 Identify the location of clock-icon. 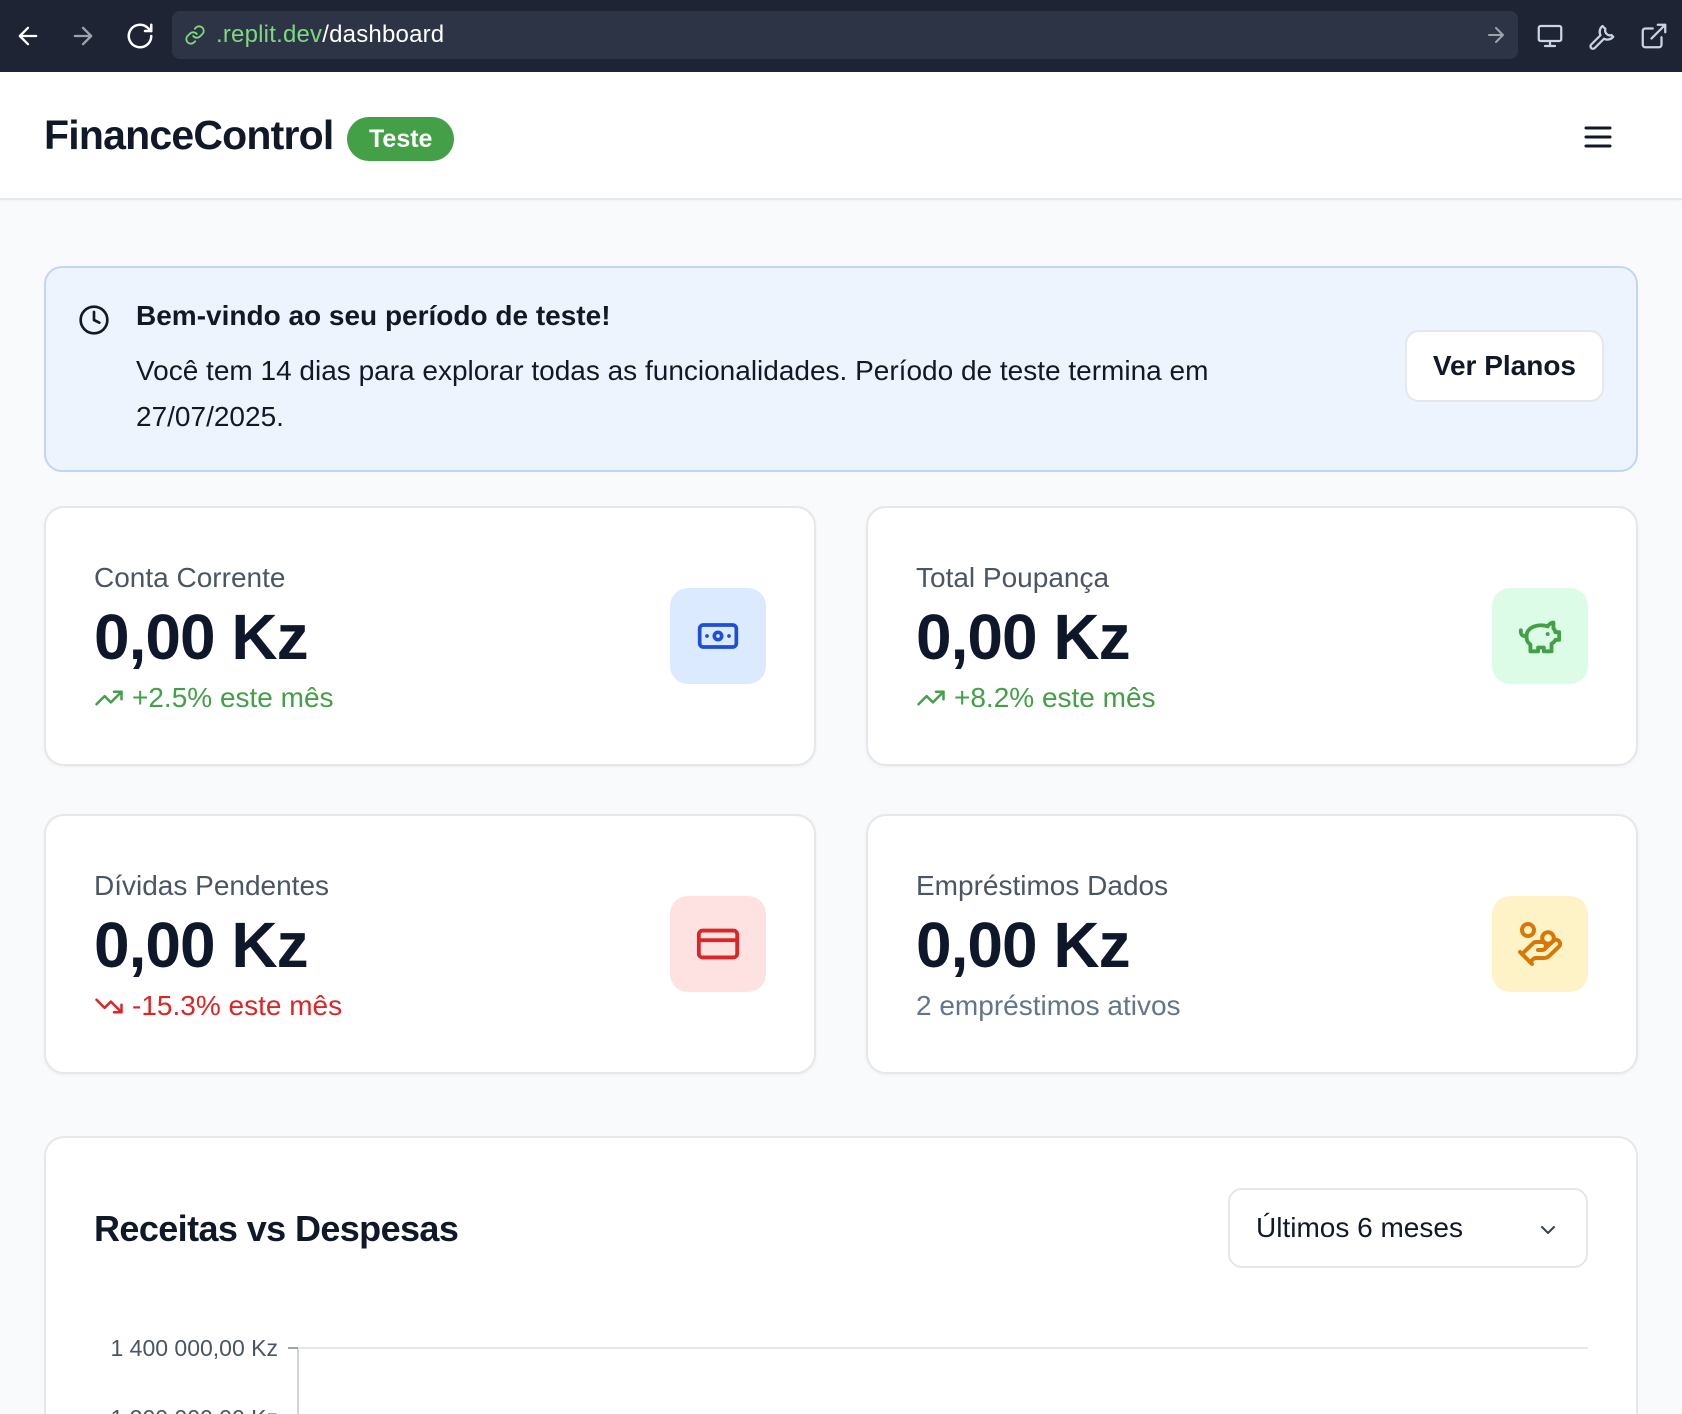
(94, 320).